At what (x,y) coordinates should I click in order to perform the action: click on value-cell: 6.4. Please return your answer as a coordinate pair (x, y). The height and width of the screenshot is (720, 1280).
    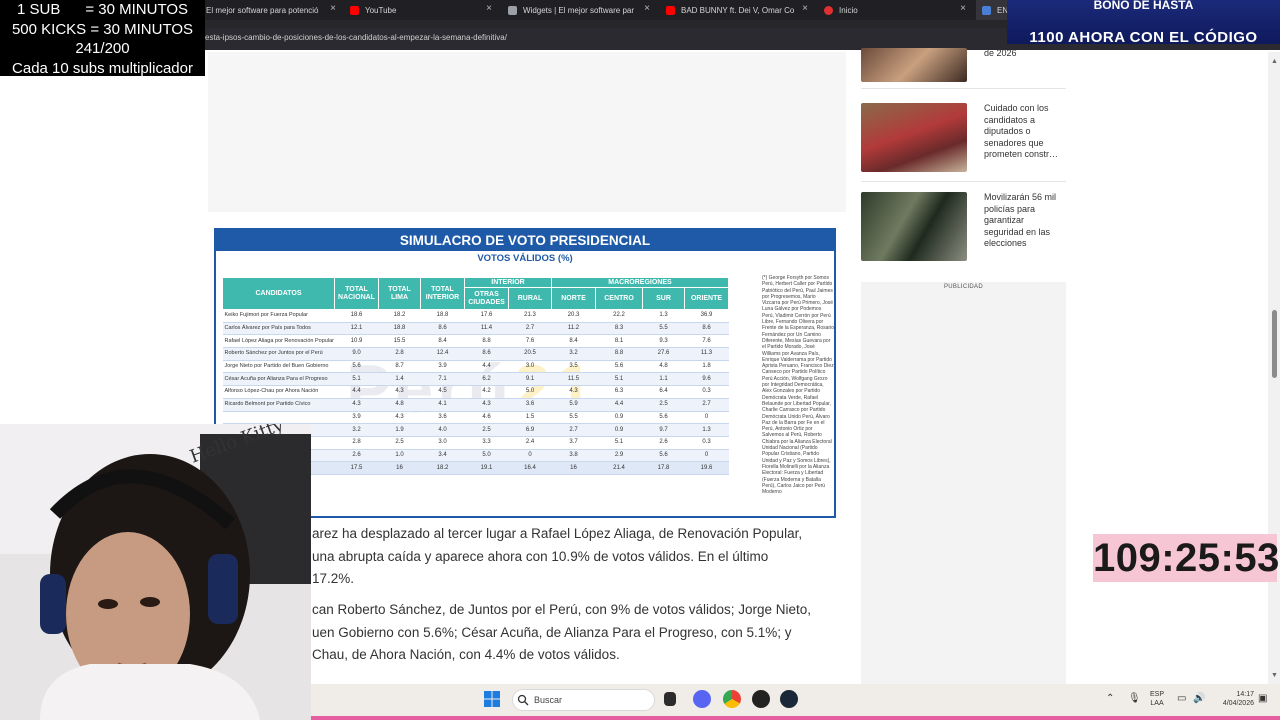
    Looking at the image, I should click on (663, 392).